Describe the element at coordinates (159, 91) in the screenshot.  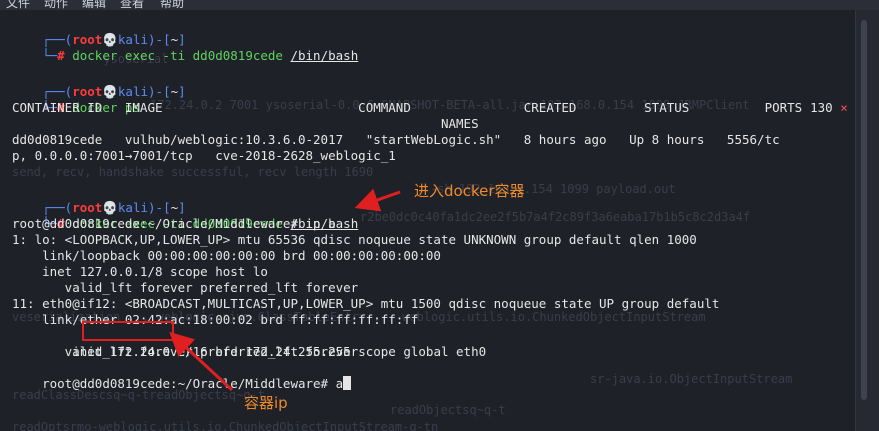
I see `prompt-sep: )-[` at that location.